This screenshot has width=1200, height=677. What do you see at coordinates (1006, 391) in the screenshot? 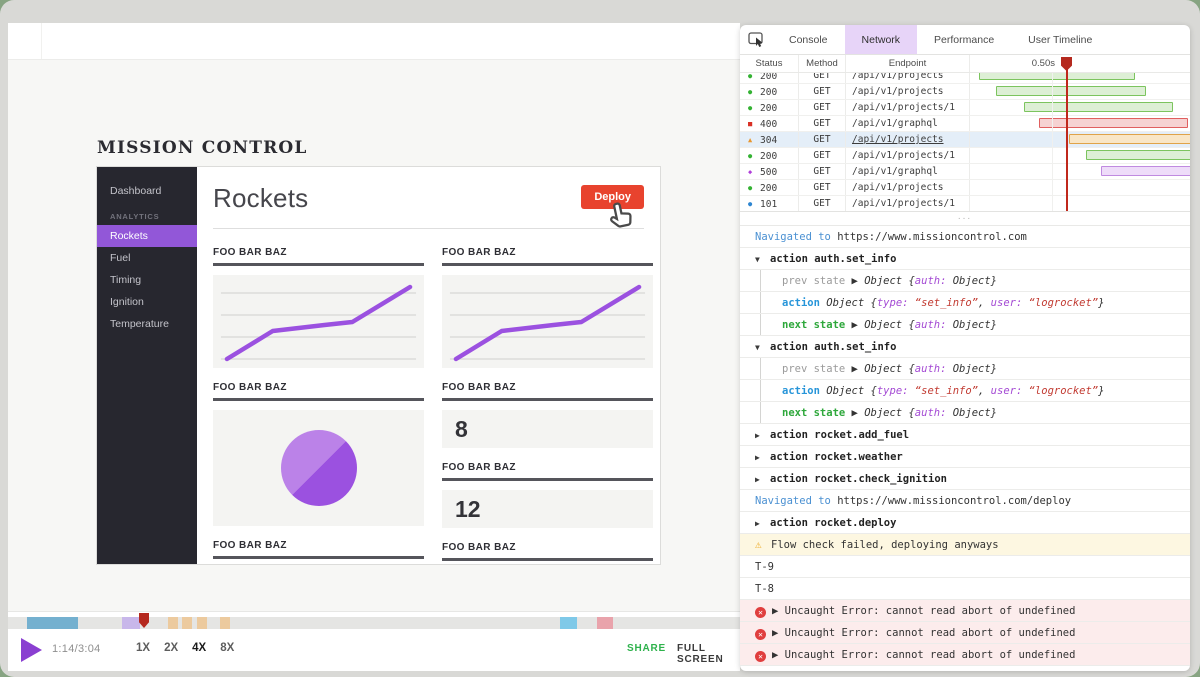
I see `console-text: user:` at bounding box center [1006, 391].